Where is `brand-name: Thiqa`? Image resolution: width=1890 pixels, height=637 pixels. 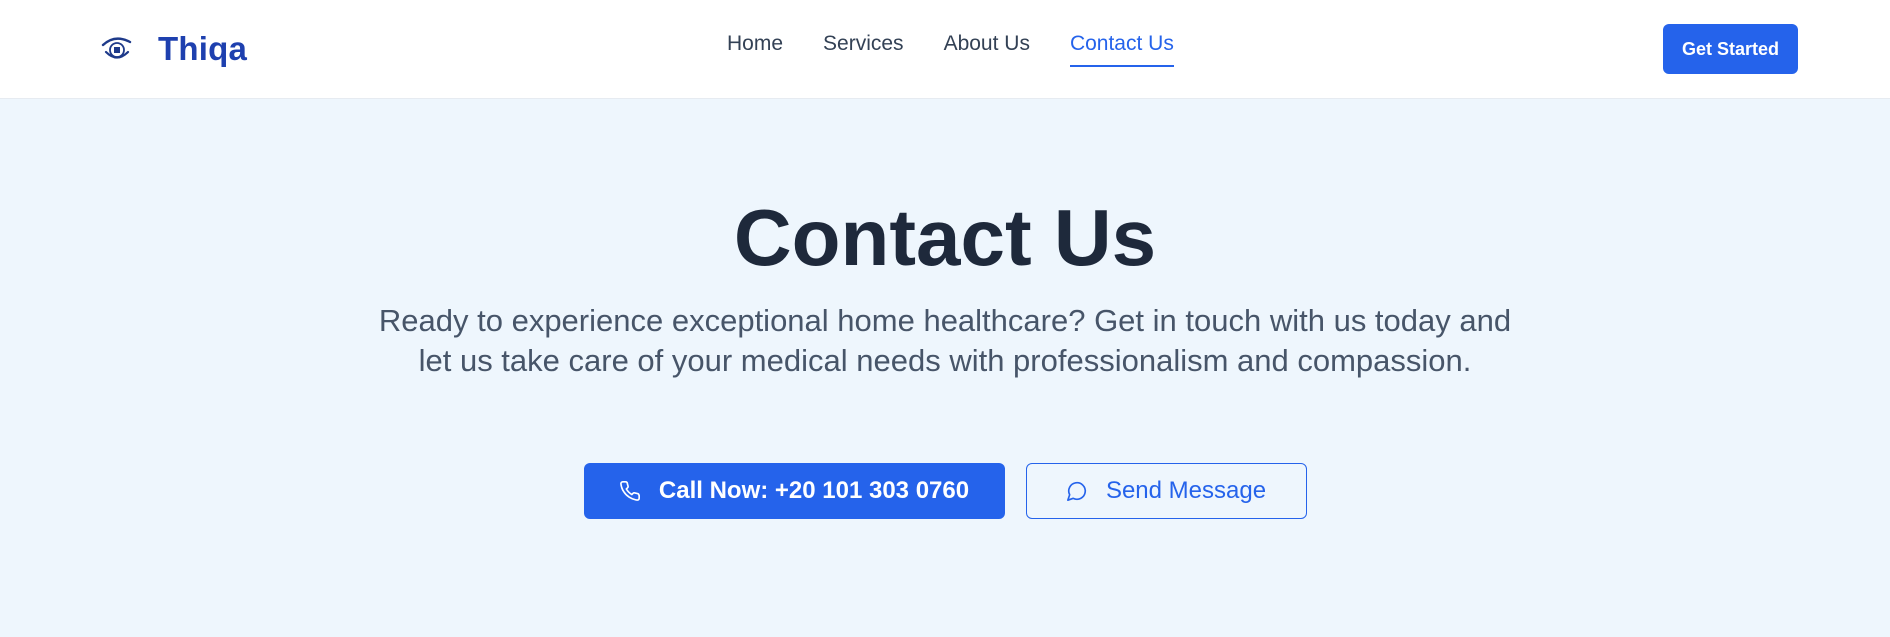 brand-name: Thiqa is located at coordinates (202, 48).